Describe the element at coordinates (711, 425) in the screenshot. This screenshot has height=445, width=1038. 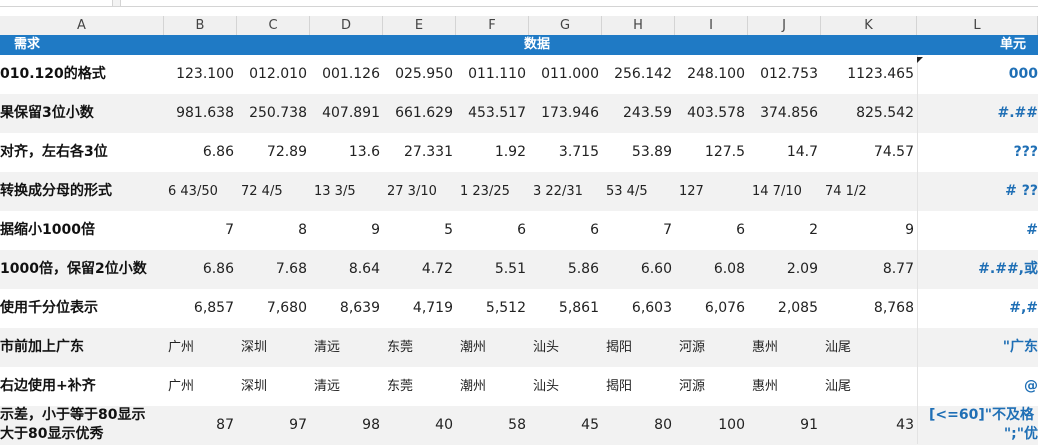
I see `data-cell: 100` at that location.